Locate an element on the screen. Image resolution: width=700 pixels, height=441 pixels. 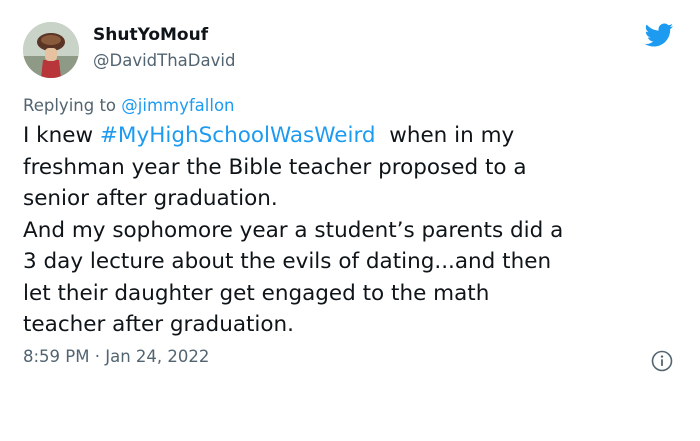
replying-to: Replying to @jimmyfallon is located at coordinates (129, 105).